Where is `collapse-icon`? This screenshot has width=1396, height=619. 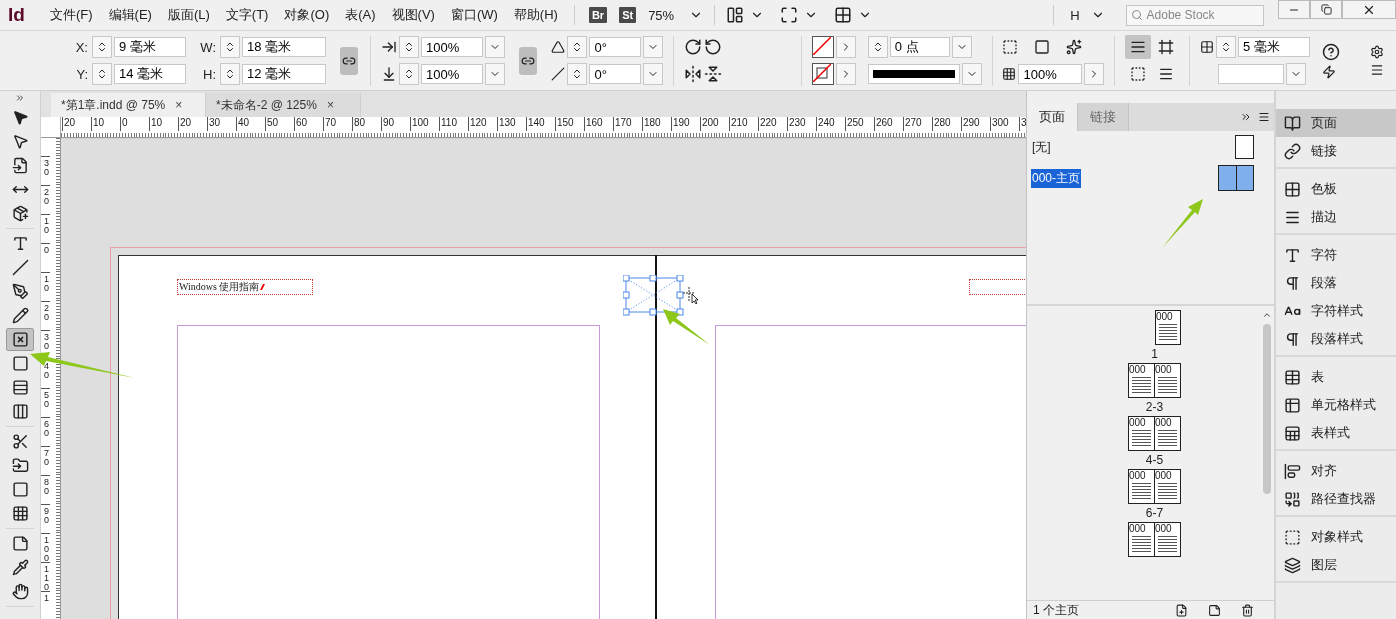 collapse-icon is located at coordinates (20, 98).